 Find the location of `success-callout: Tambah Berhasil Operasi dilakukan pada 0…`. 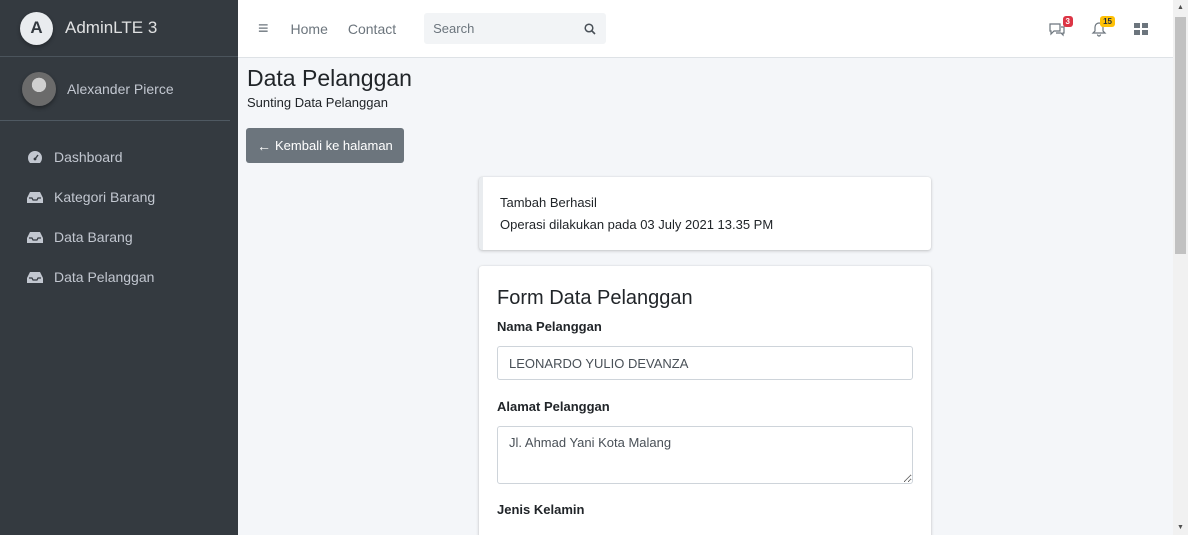

success-callout: Tambah Berhasil Operasi dilakukan pada 0… is located at coordinates (705, 213).